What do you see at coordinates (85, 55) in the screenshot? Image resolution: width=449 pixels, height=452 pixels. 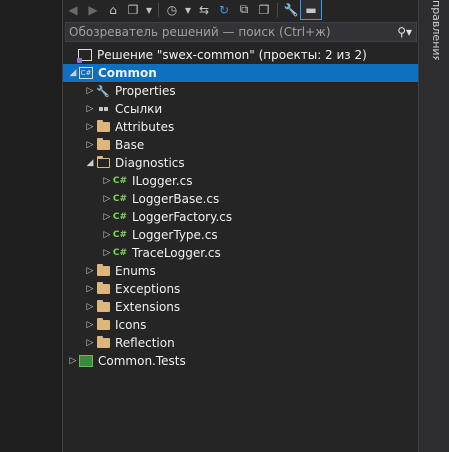 I see `solution-icon` at bounding box center [85, 55].